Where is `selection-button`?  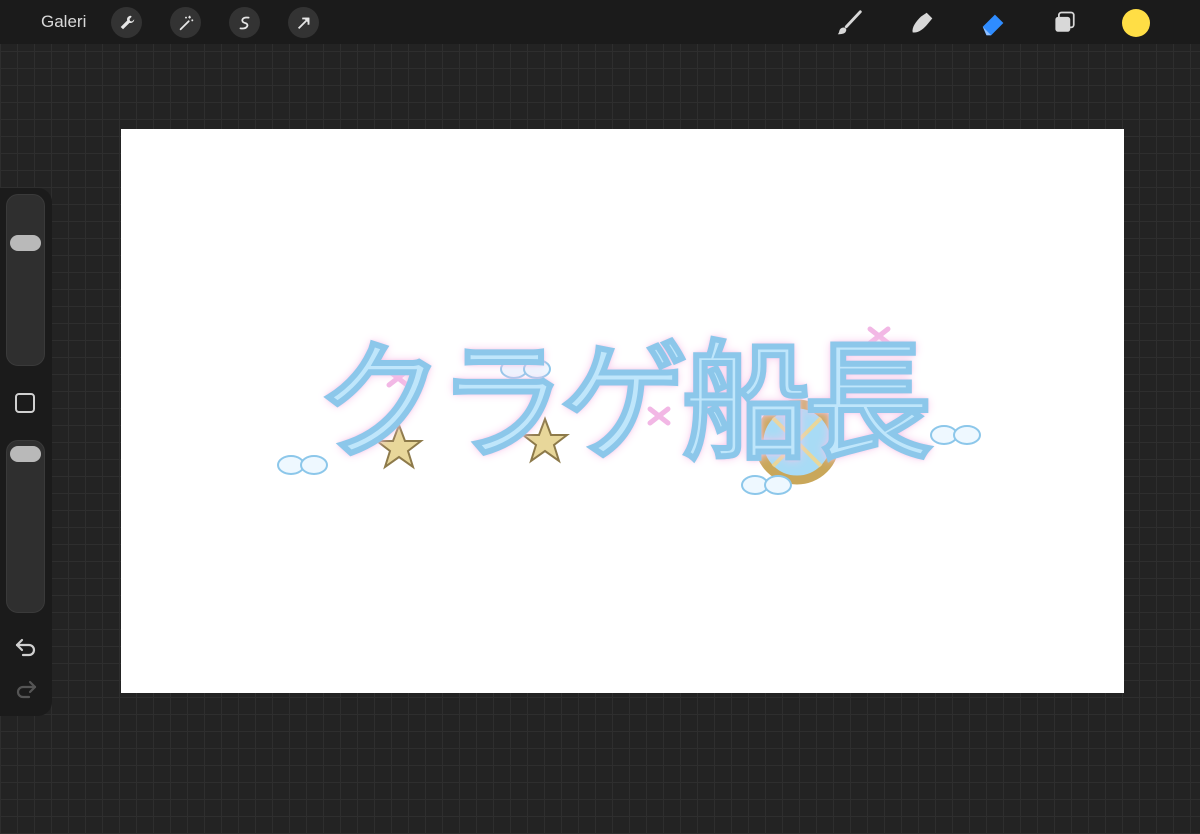 selection-button is located at coordinates (244, 22).